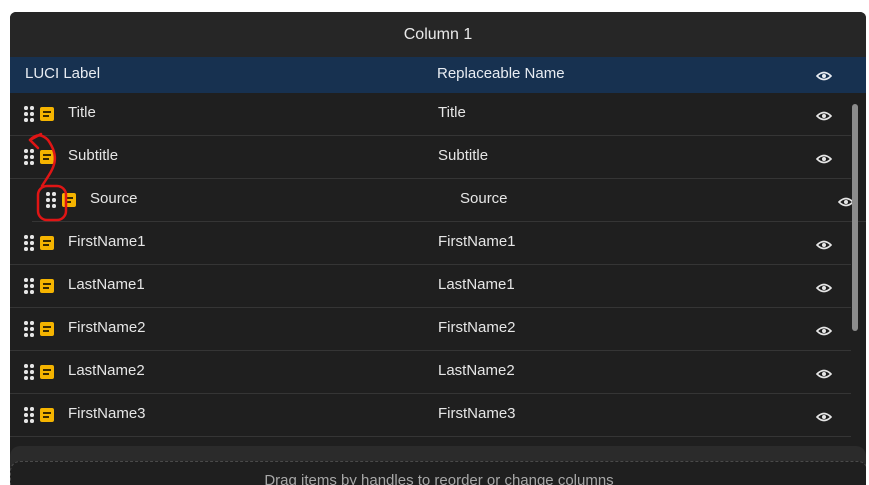 This screenshot has height=485, width=869. Describe the element at coordinates (438, 34) in the screenshot. I see `column-title: Column 1` at that location.